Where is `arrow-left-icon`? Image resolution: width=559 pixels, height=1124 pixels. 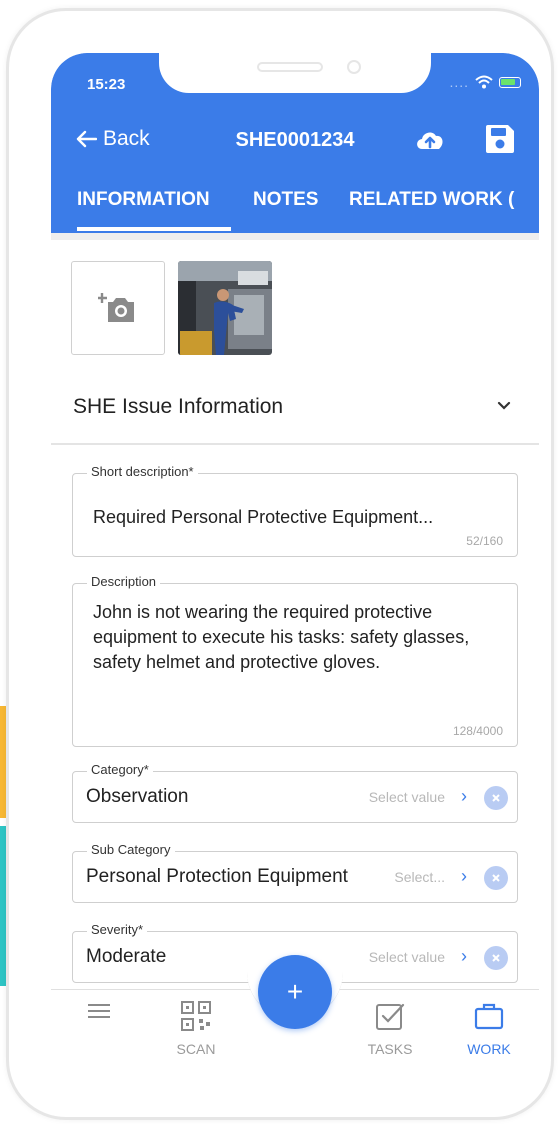 arrow-left-icon is located at coordinates (86, 139).